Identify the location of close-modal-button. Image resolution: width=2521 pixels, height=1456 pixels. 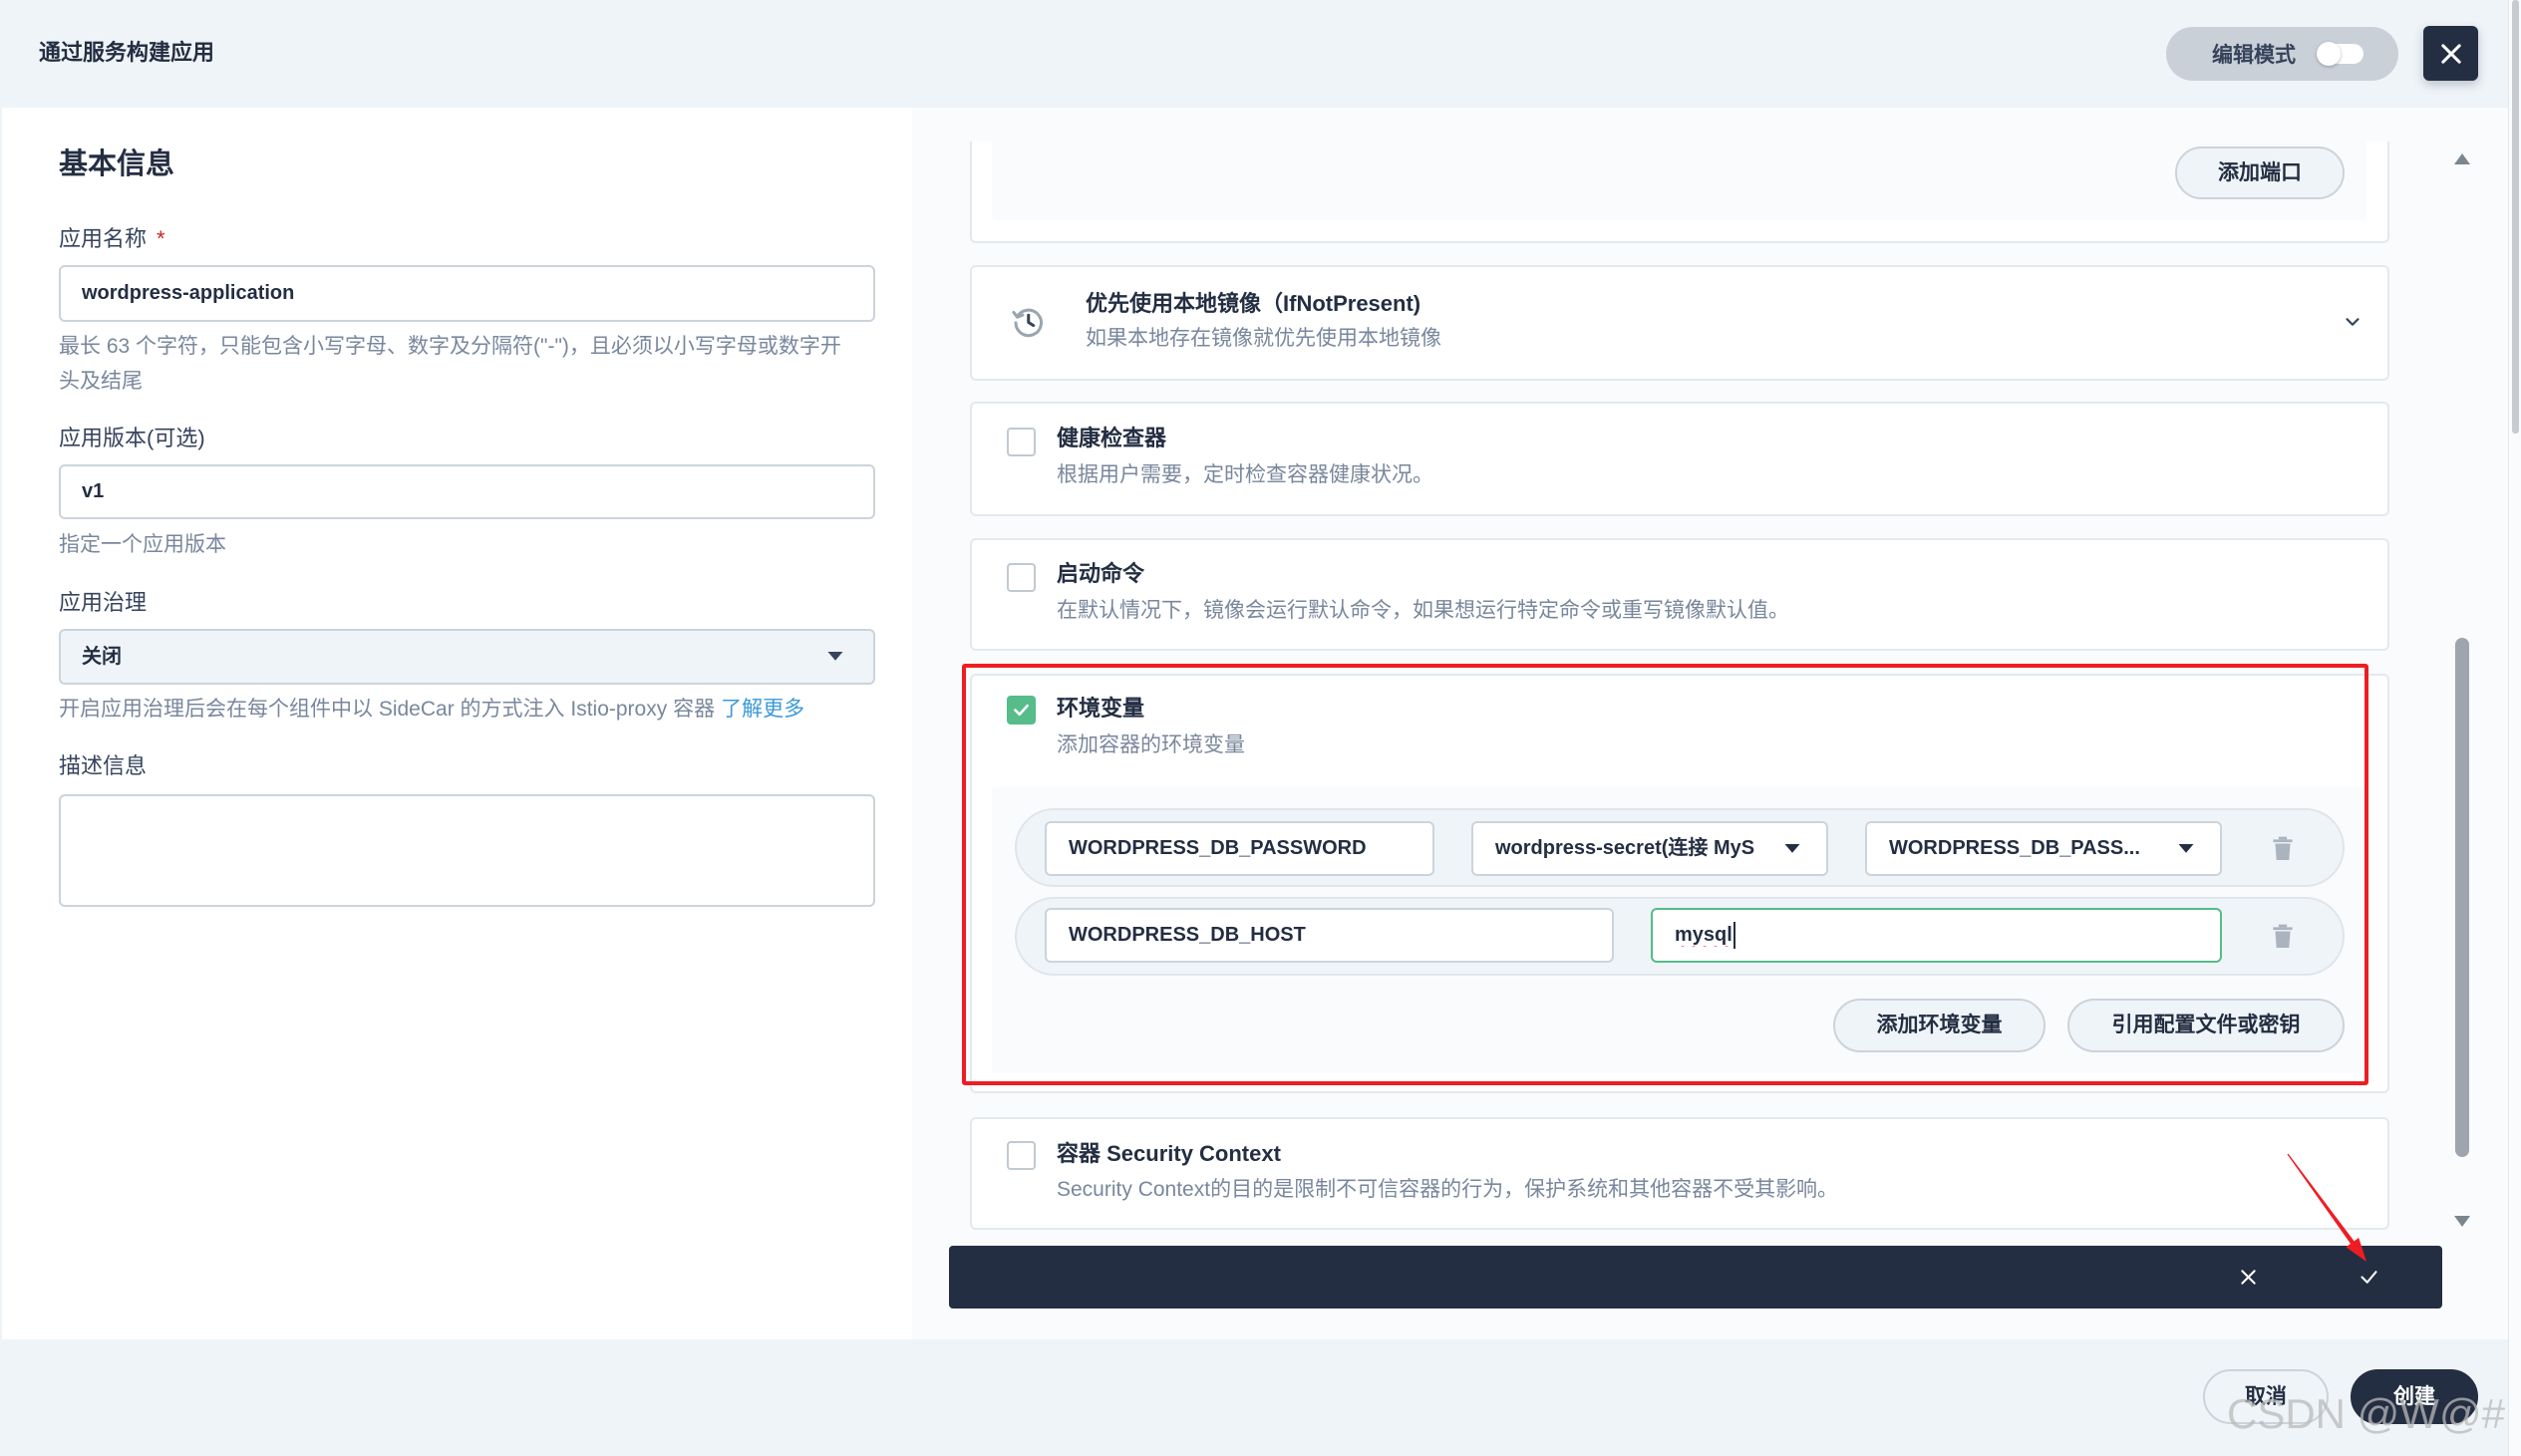
(2450, 53).